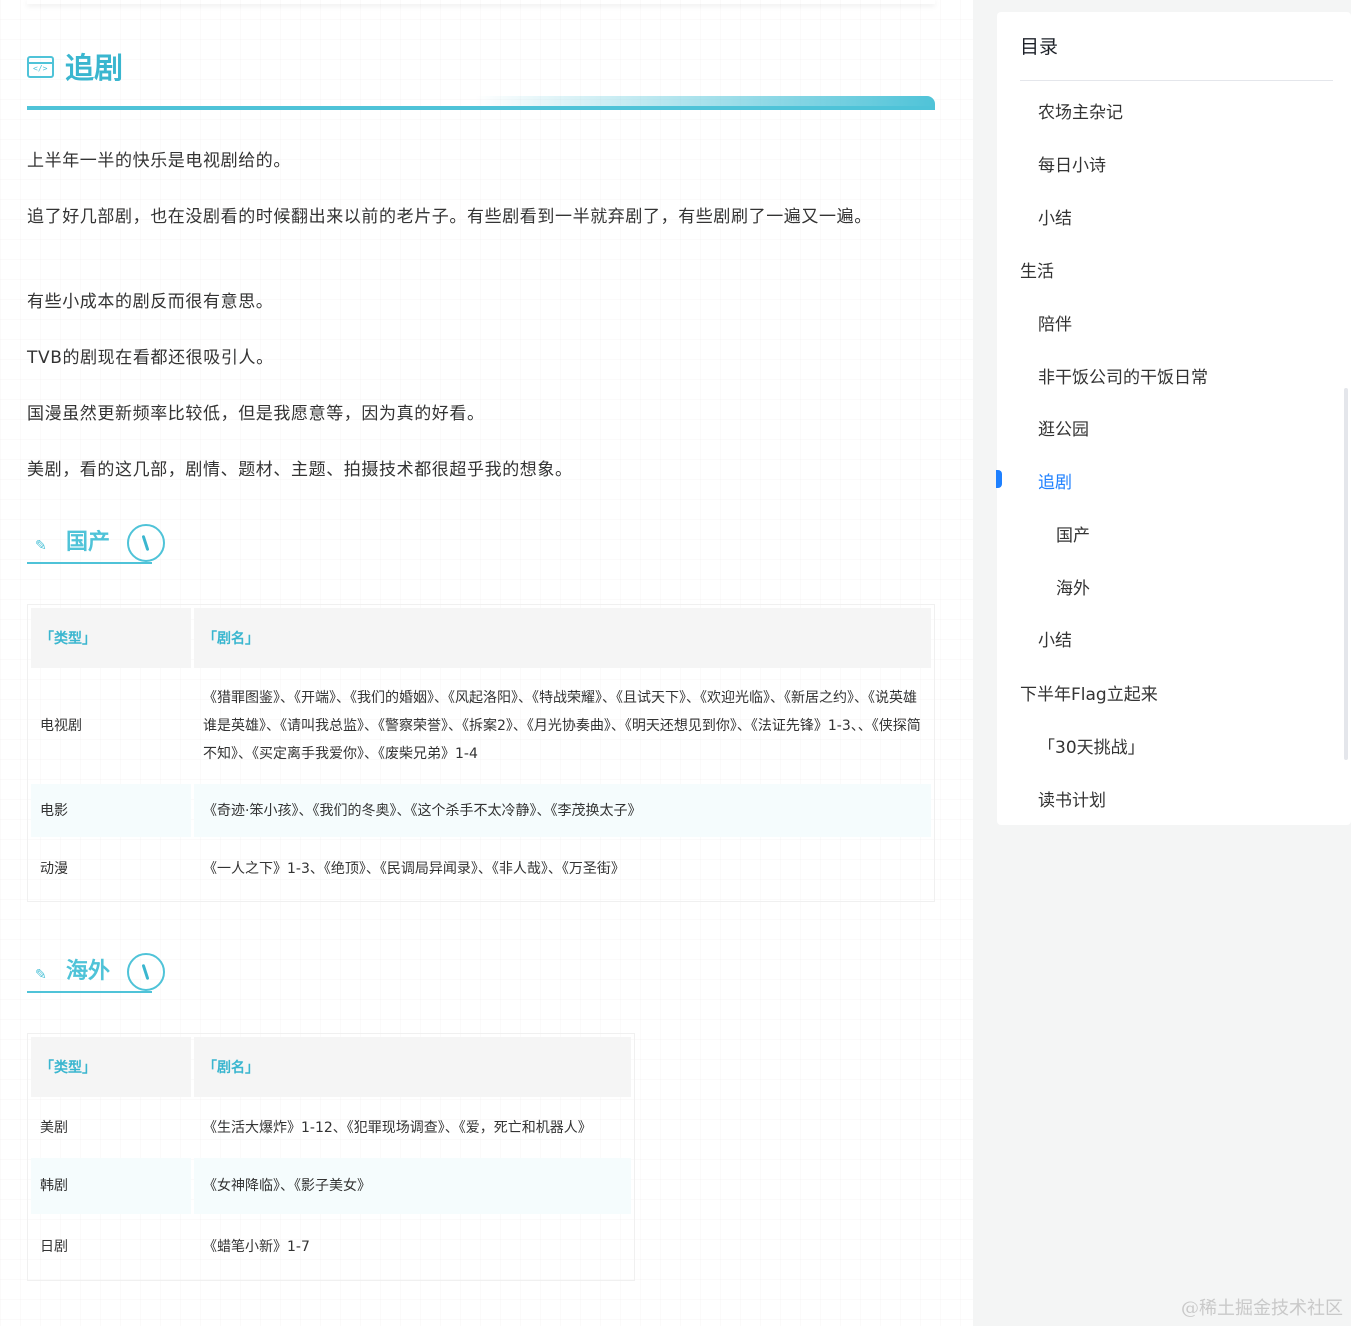 The image size is (1351, 1326). I want to click on table-row: 韩剧 《女神降临》、《影子美女》, so click(331, 1186).